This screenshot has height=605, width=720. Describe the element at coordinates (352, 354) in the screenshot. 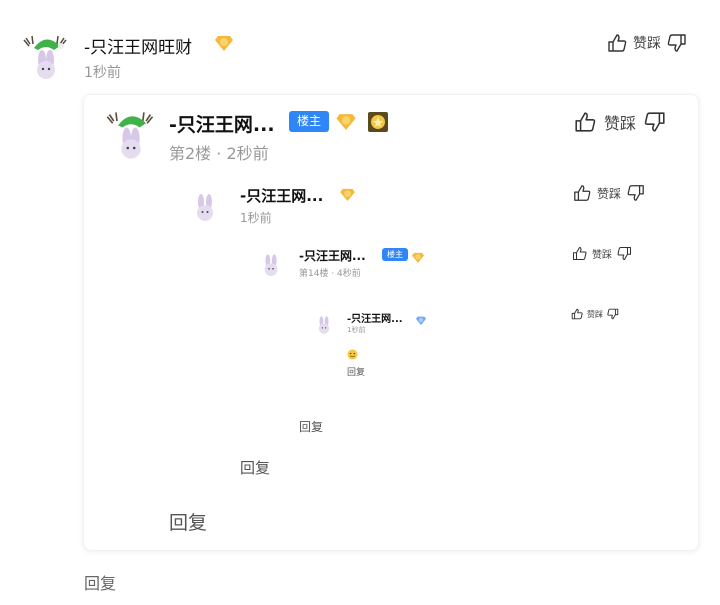

I see `emoji-icon` at that location.